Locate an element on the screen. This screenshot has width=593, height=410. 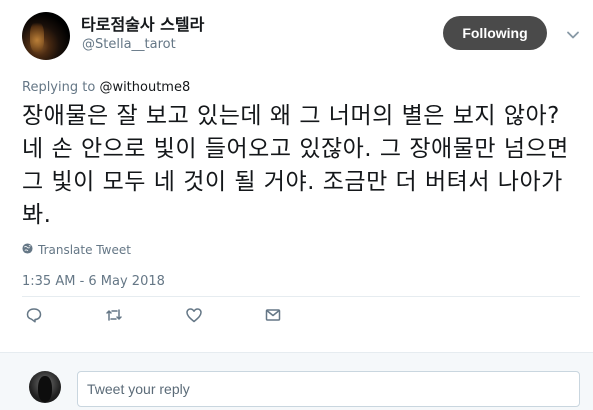
translate-label: Translate Tweet is located at coordinates (84, 250).